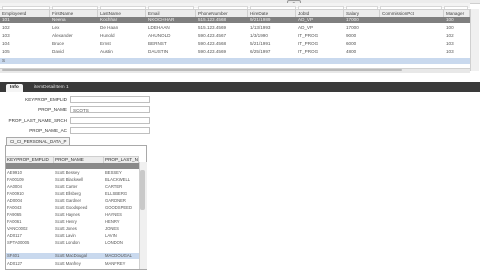 This screenshot has height=270, width=480. I want to click on column-header-commissionpct: CommissionPct, so click(412, 13).